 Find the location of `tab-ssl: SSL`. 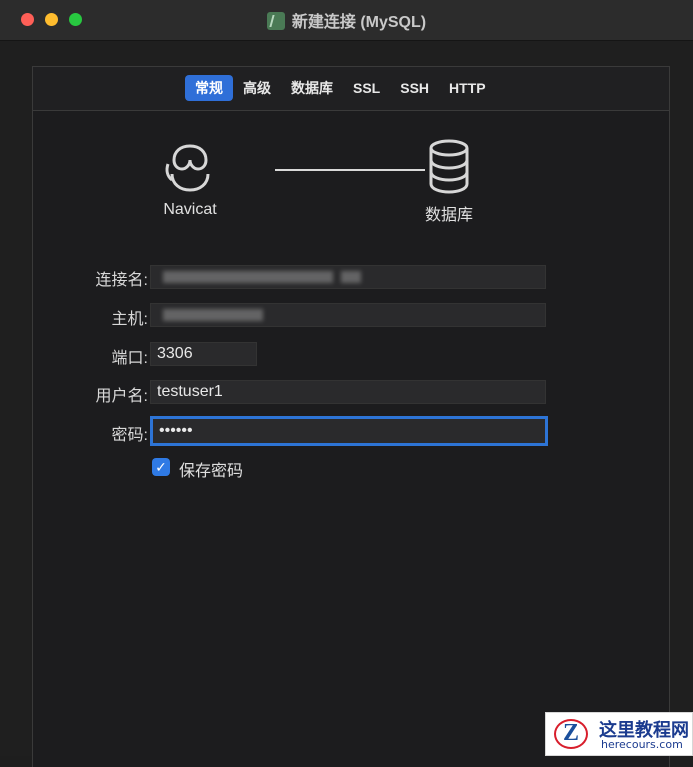

tab-ssl: SSL is located at coordinates (366, 88).